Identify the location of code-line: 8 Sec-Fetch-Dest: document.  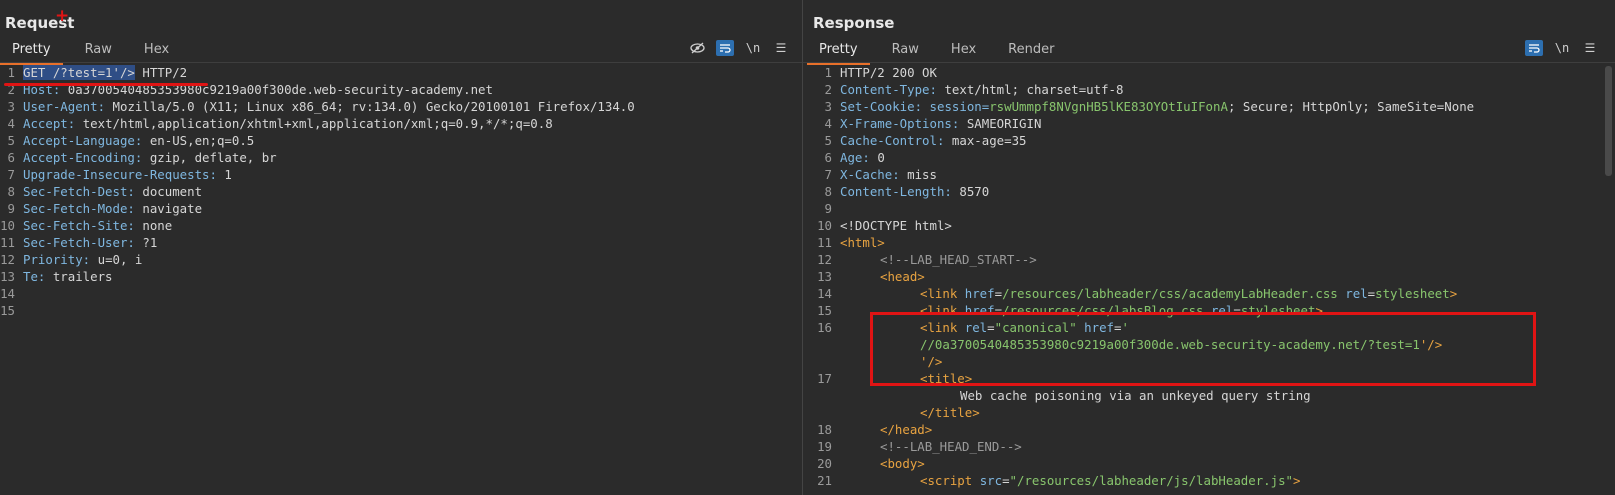
(401, 191).